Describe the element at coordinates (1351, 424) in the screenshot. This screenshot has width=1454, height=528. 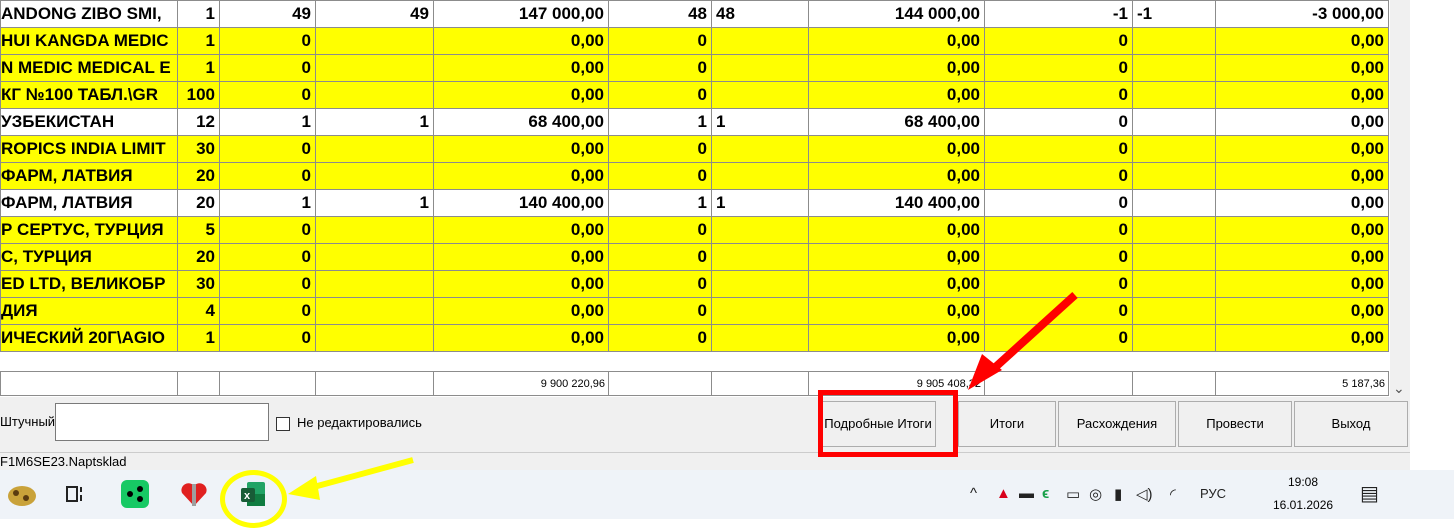
I see `exit-button: Выход` at that location.